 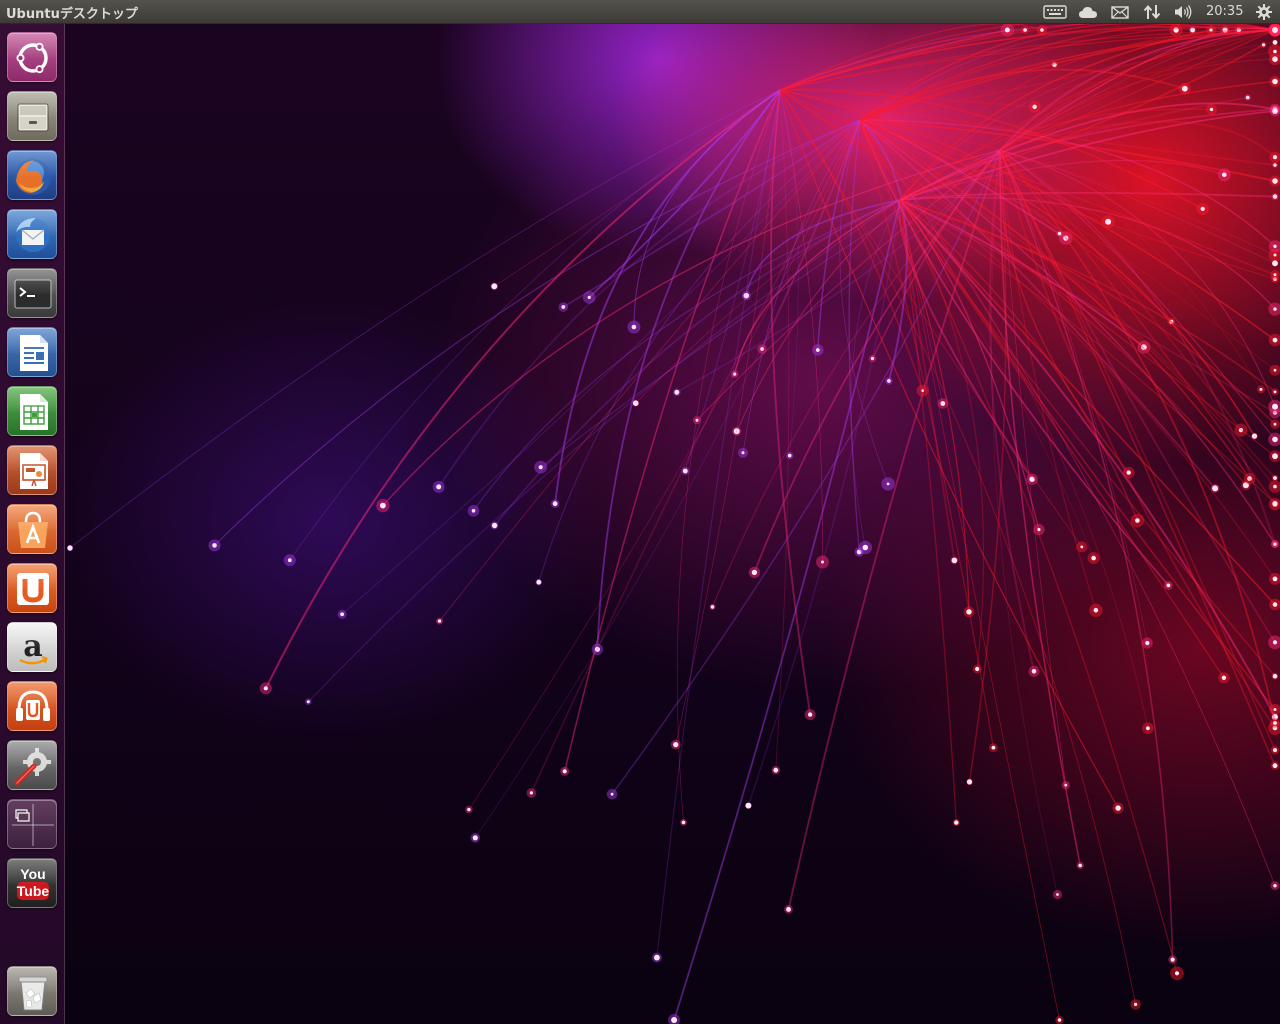 I want to click on libreoffice-impress-button, so click(x=32, y=470).